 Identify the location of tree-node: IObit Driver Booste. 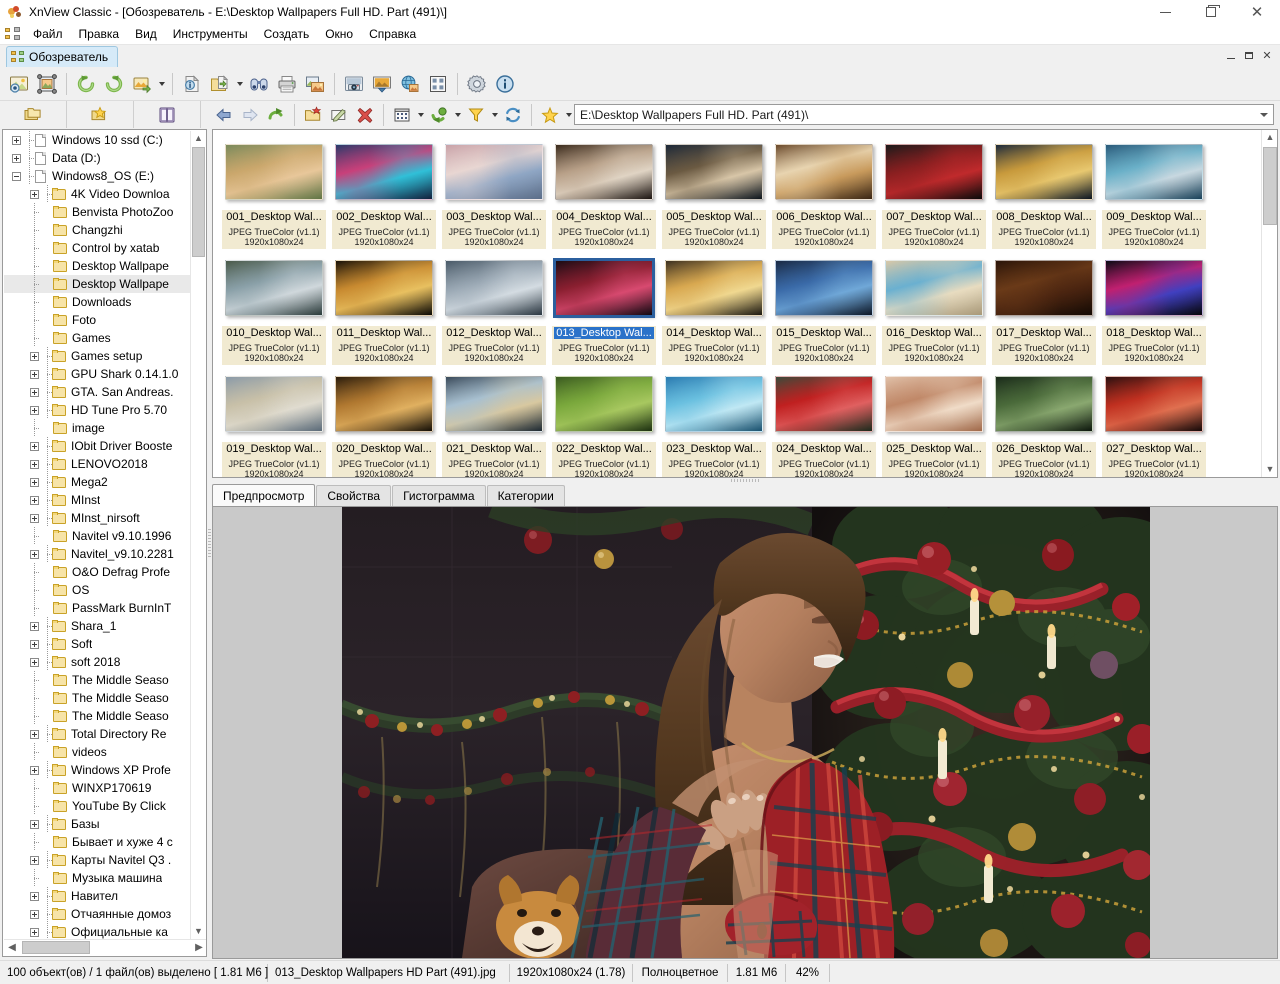
(98, 446).